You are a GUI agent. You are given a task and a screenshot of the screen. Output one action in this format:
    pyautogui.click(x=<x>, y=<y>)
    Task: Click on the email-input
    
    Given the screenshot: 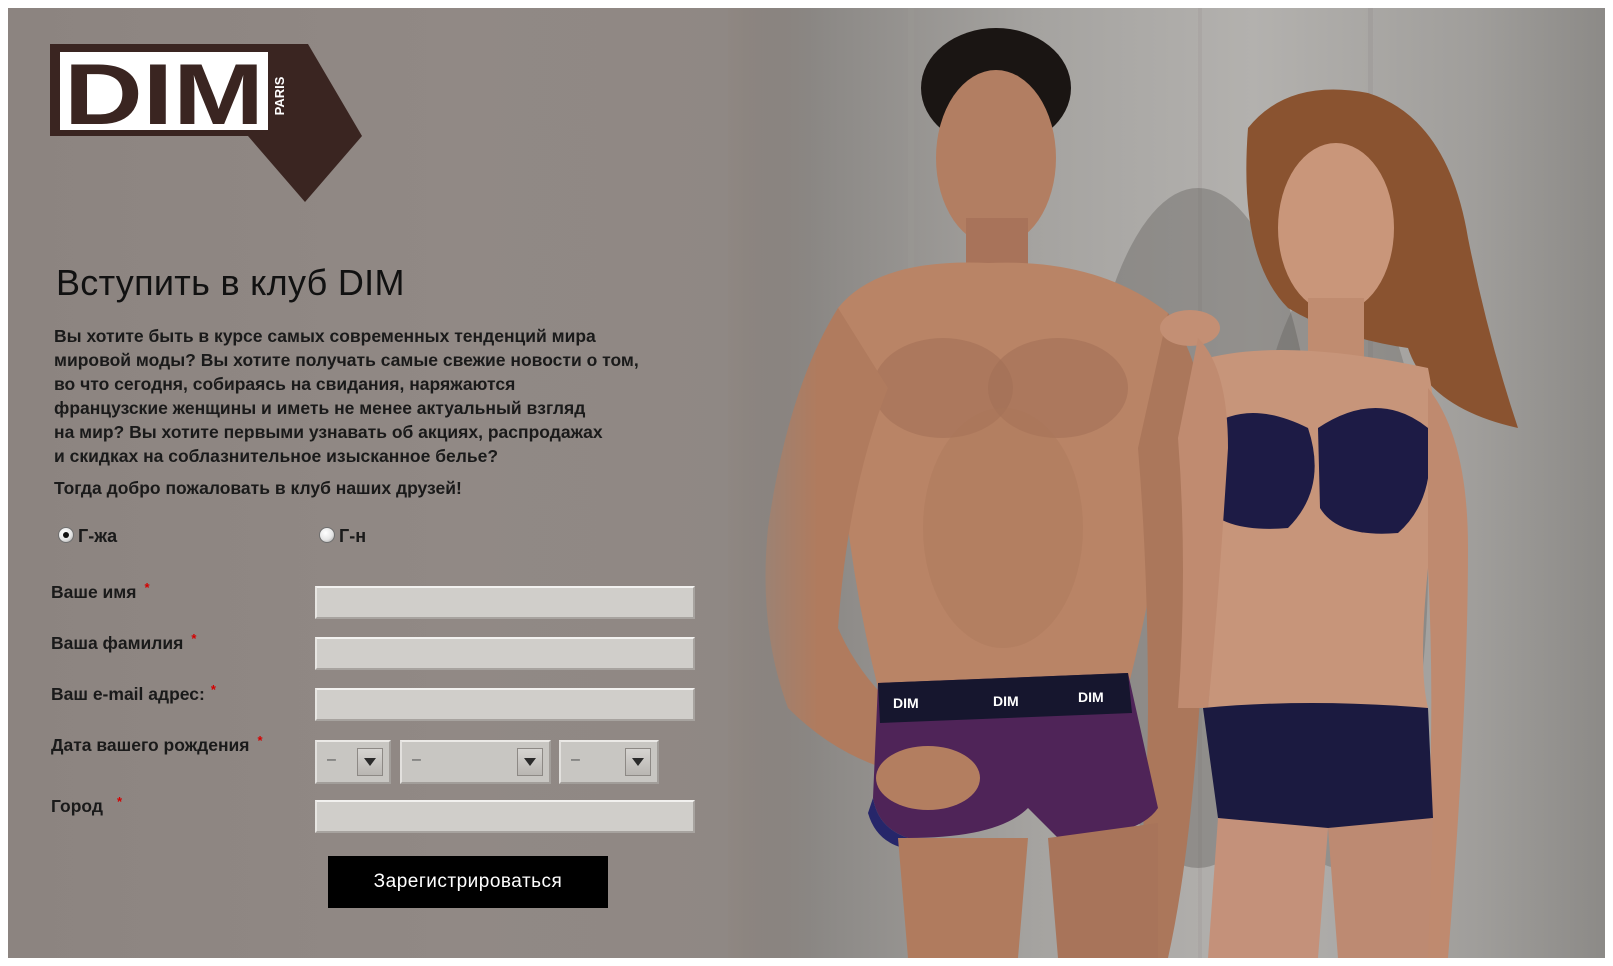 What is the action you would take?
    pyautogui.click(x=505, y=704)
    